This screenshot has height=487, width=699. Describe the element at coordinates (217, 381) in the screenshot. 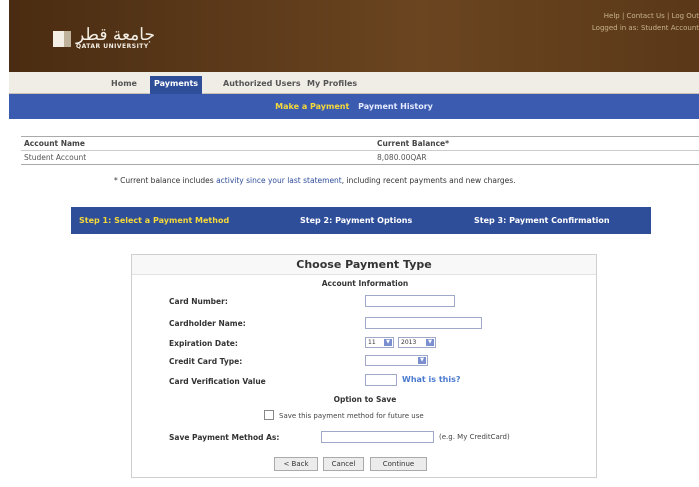

I see `card-verification-label: Card Verification Value` at that location.